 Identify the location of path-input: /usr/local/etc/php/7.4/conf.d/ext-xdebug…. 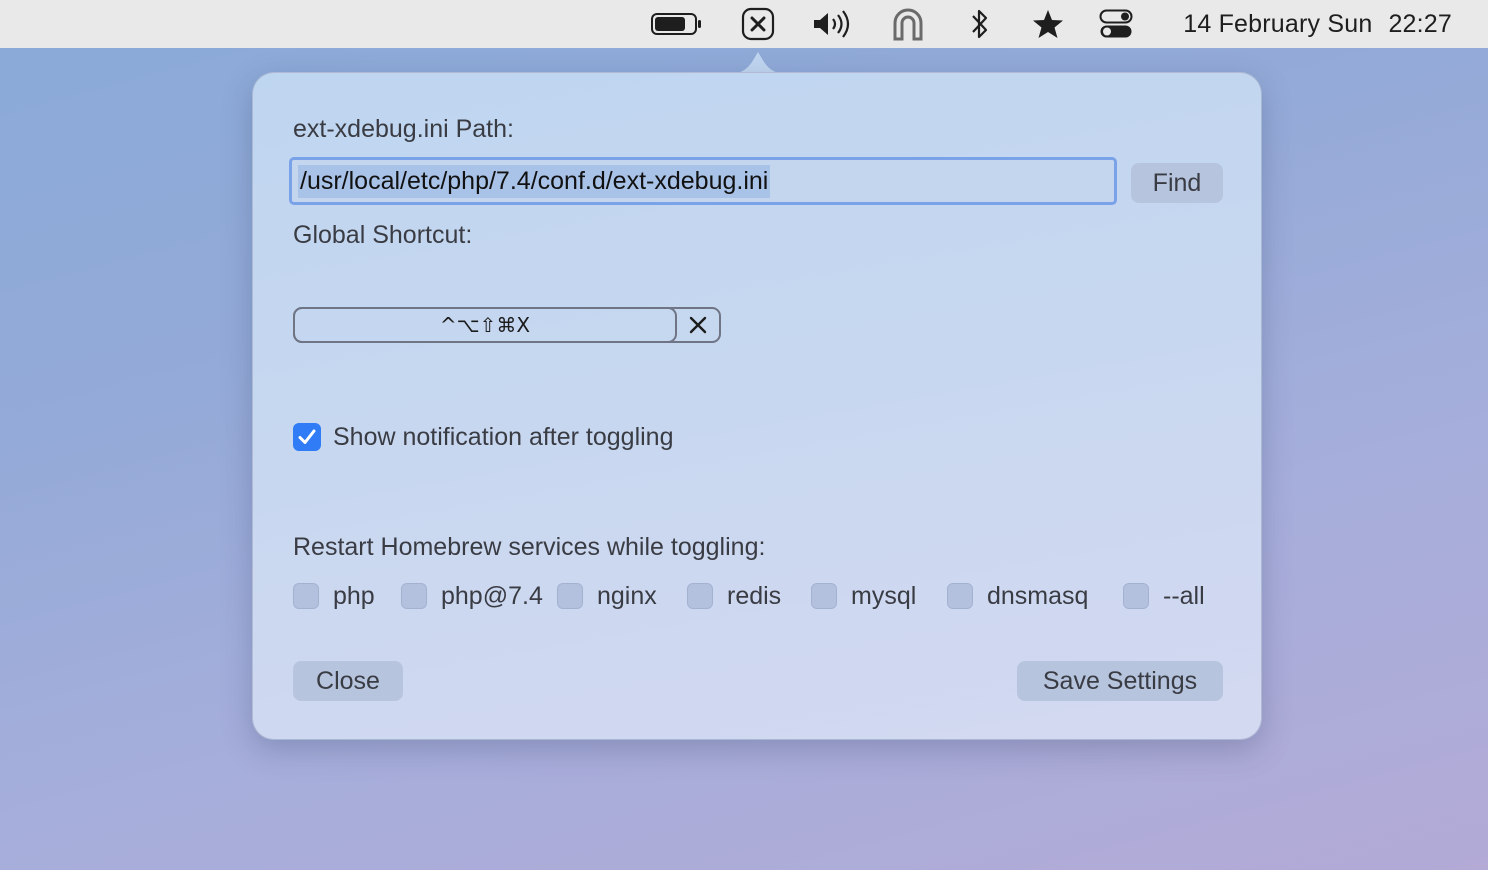
(703, 181).